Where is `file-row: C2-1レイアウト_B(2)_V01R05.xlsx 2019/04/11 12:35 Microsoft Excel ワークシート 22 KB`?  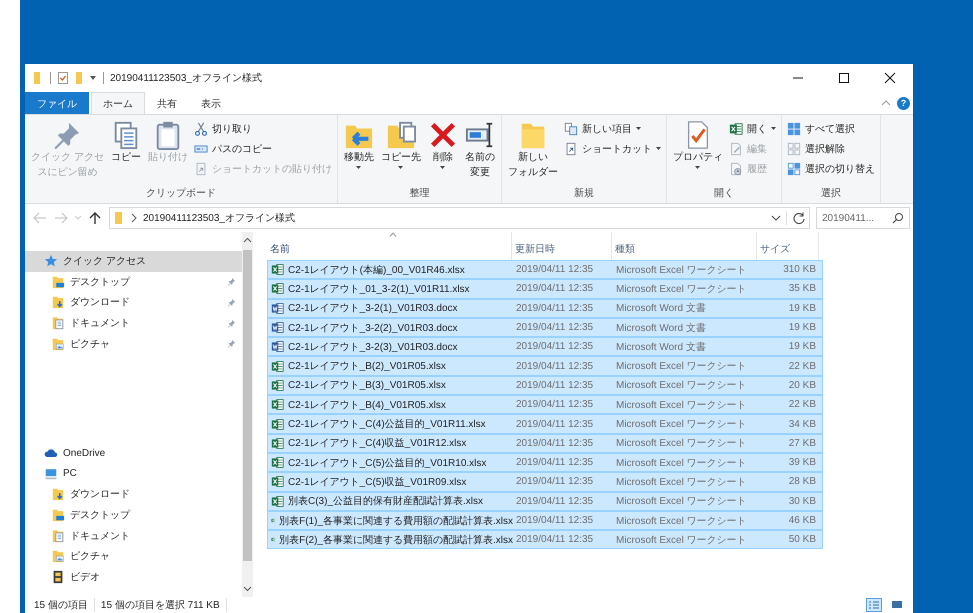 file-row: C2-1レイアウト_B(2)_V01R05.xlsx 2019/04/11 12:35 Microsoft Excel ワークシート 22 KB is located at coordinates (545, 366).